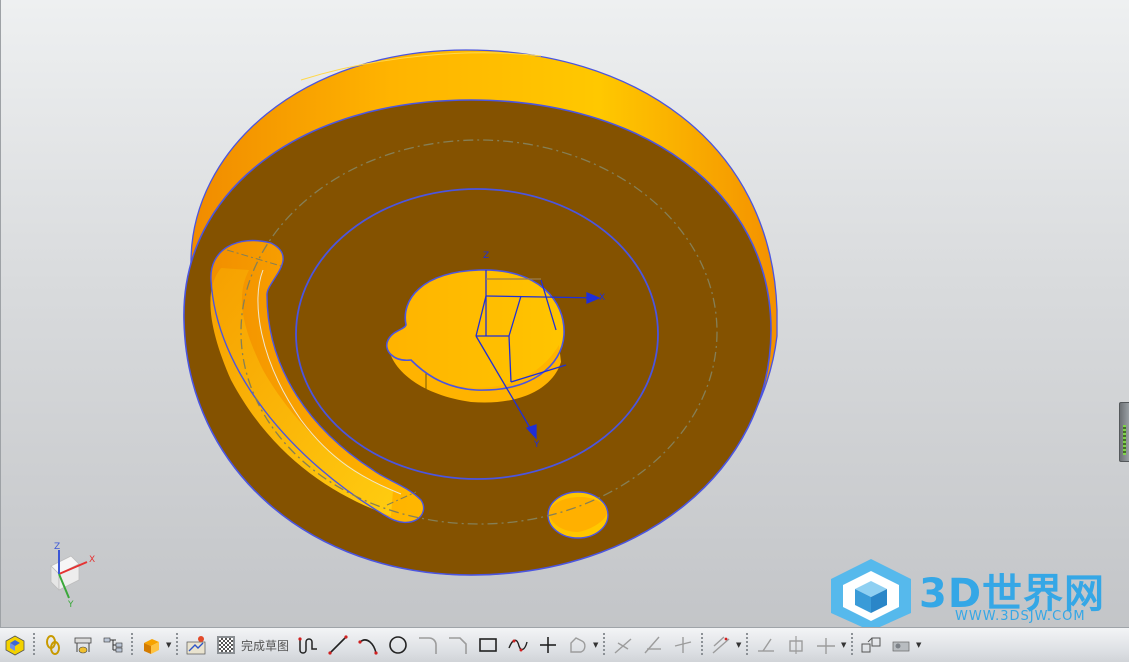 This screenshot has height=662, width=1129. What do you see at coordinates (564, 644) in the screenshot?
I see `sketch-toolbar: ▼ 完成草图 ▼ ▼ ▼ ▼` at bounding box center [564, 644].